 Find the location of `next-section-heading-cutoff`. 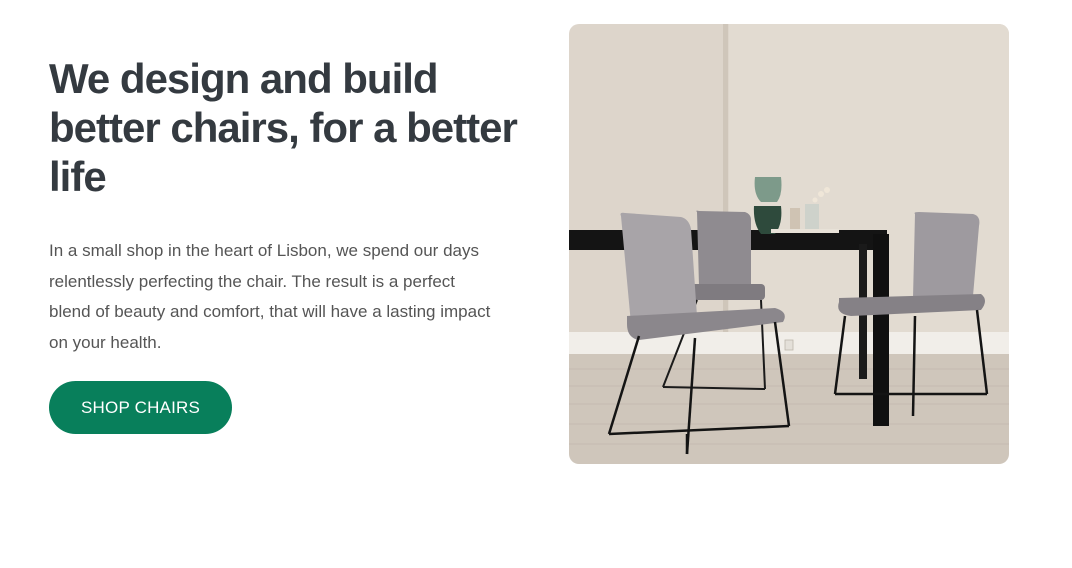

next-section-heading-cutoff is located at coordinates (349, 564).